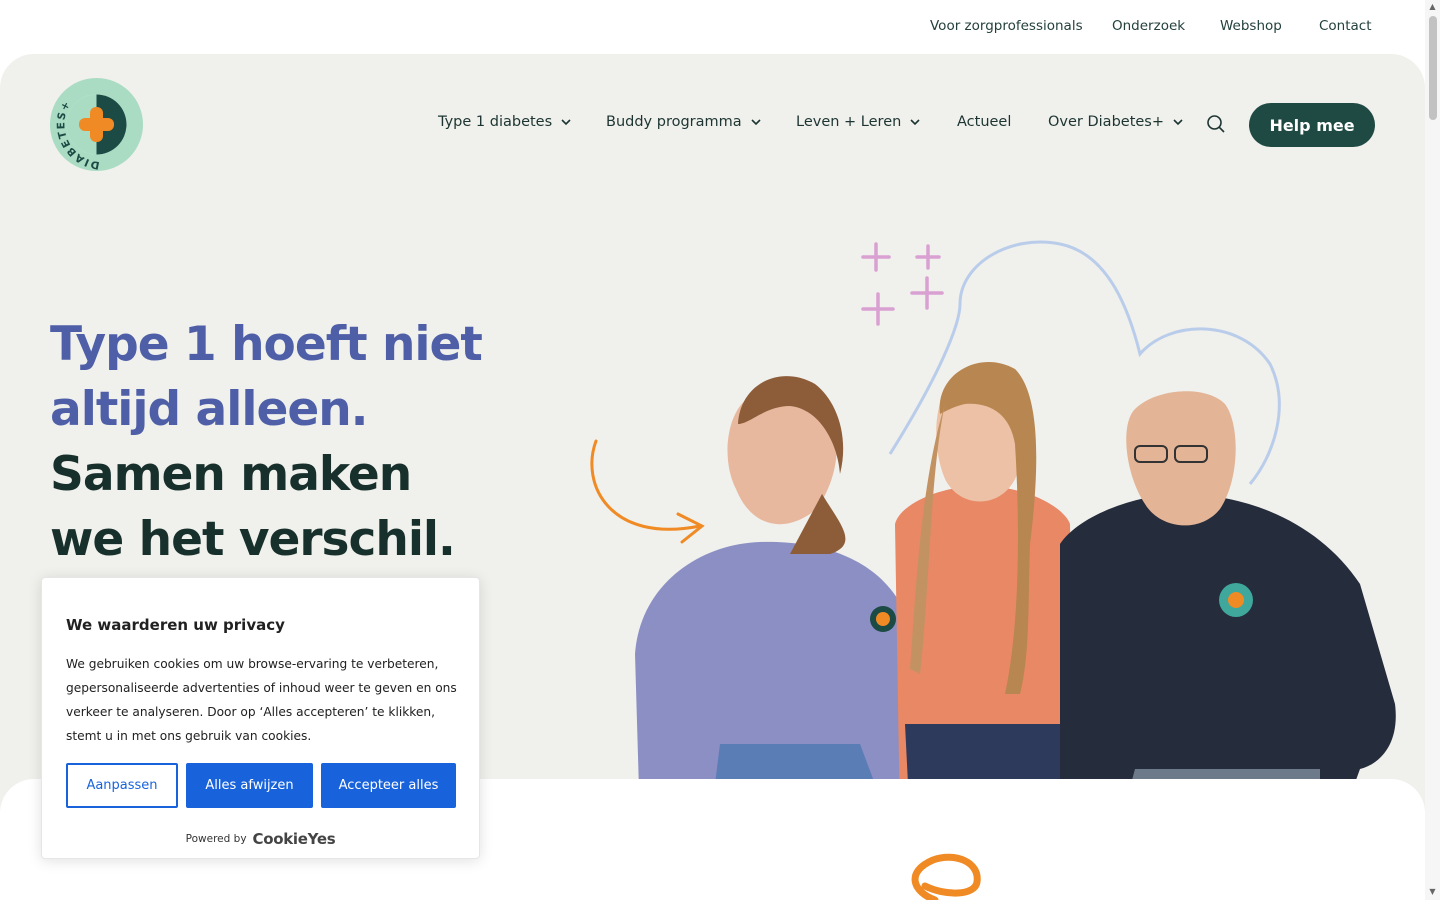  I want to click on utility-link-contact: Contact, so click(1345, 26).